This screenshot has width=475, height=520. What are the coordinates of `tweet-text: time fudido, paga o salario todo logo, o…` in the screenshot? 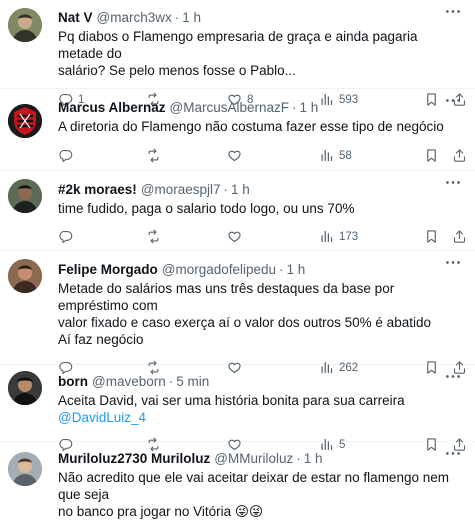 It's located at (260, 208).